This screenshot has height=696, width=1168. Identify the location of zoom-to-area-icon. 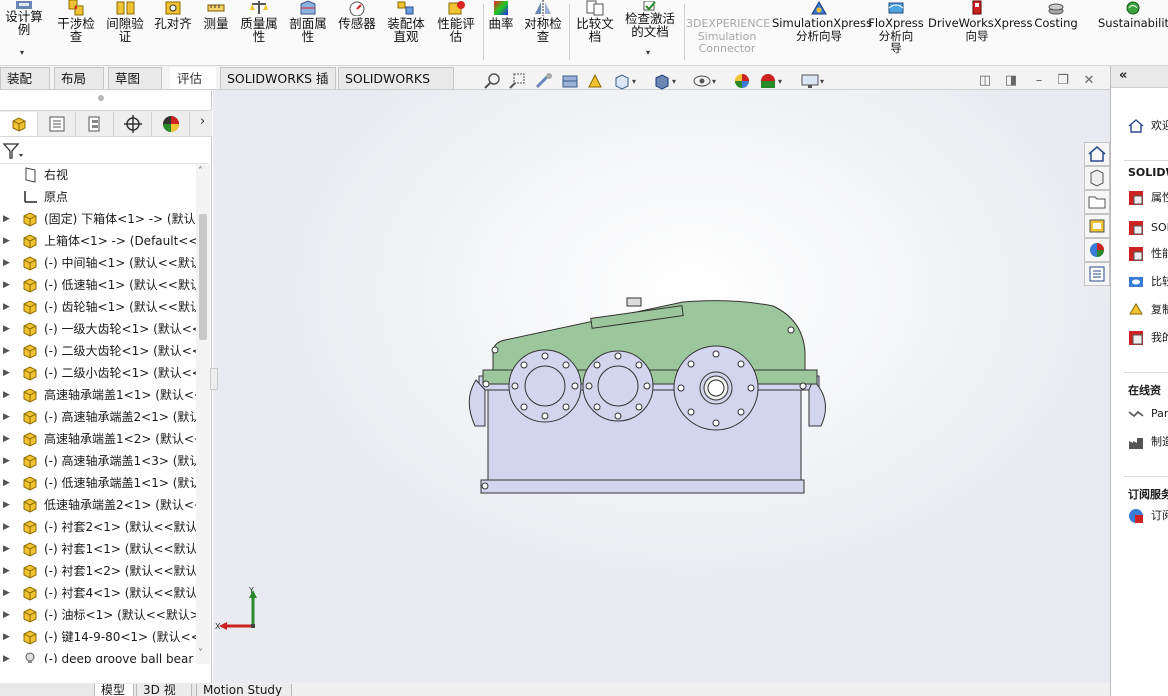
(518, 81).